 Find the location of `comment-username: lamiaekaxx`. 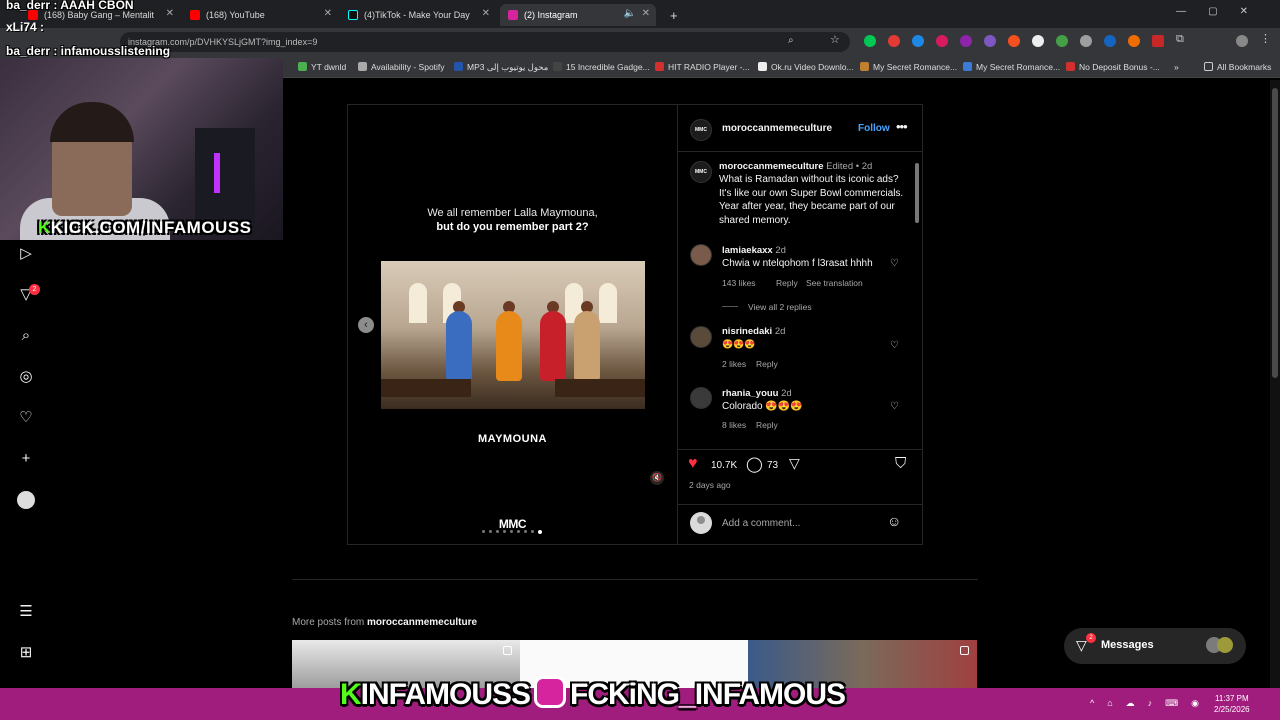

comment-username: lamiaekaxx is located at coordinates (747, 250).